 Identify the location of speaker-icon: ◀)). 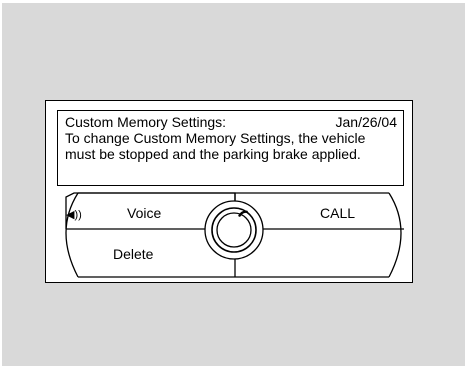
(74, 215).